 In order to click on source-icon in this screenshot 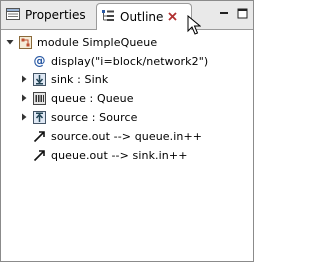, I will do `click(39, 117)`.